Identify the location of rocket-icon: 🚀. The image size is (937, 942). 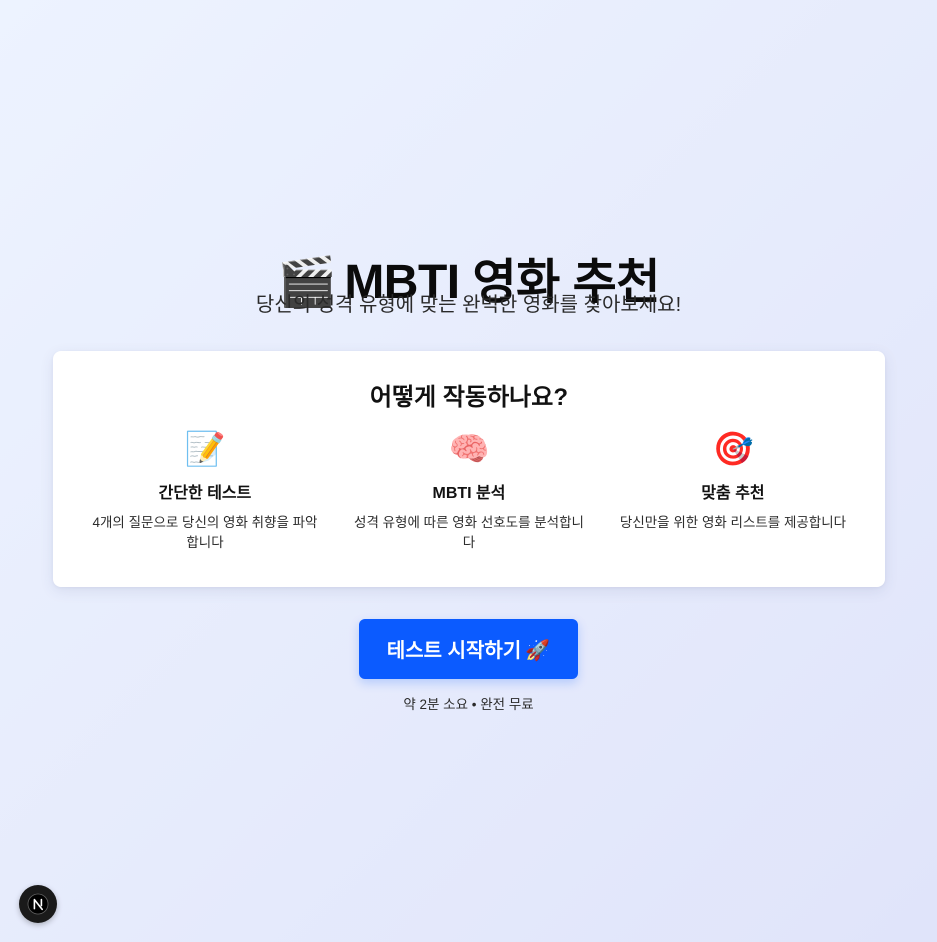
(538, 650).